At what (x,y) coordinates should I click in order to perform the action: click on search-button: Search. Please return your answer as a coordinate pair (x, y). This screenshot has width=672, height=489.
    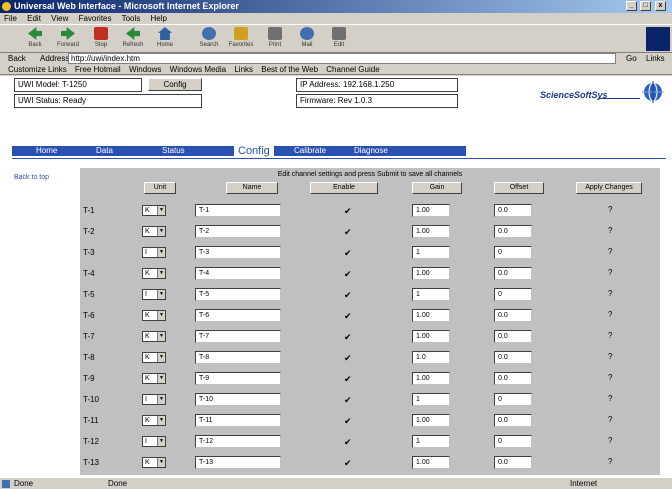
    Looking at the image, I should click on (209, 39).